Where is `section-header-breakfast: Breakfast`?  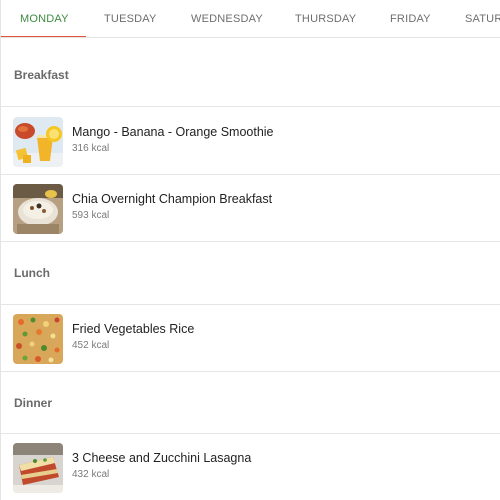 section-header-breakfast: Breakfast is located at coordinates (41, 75).